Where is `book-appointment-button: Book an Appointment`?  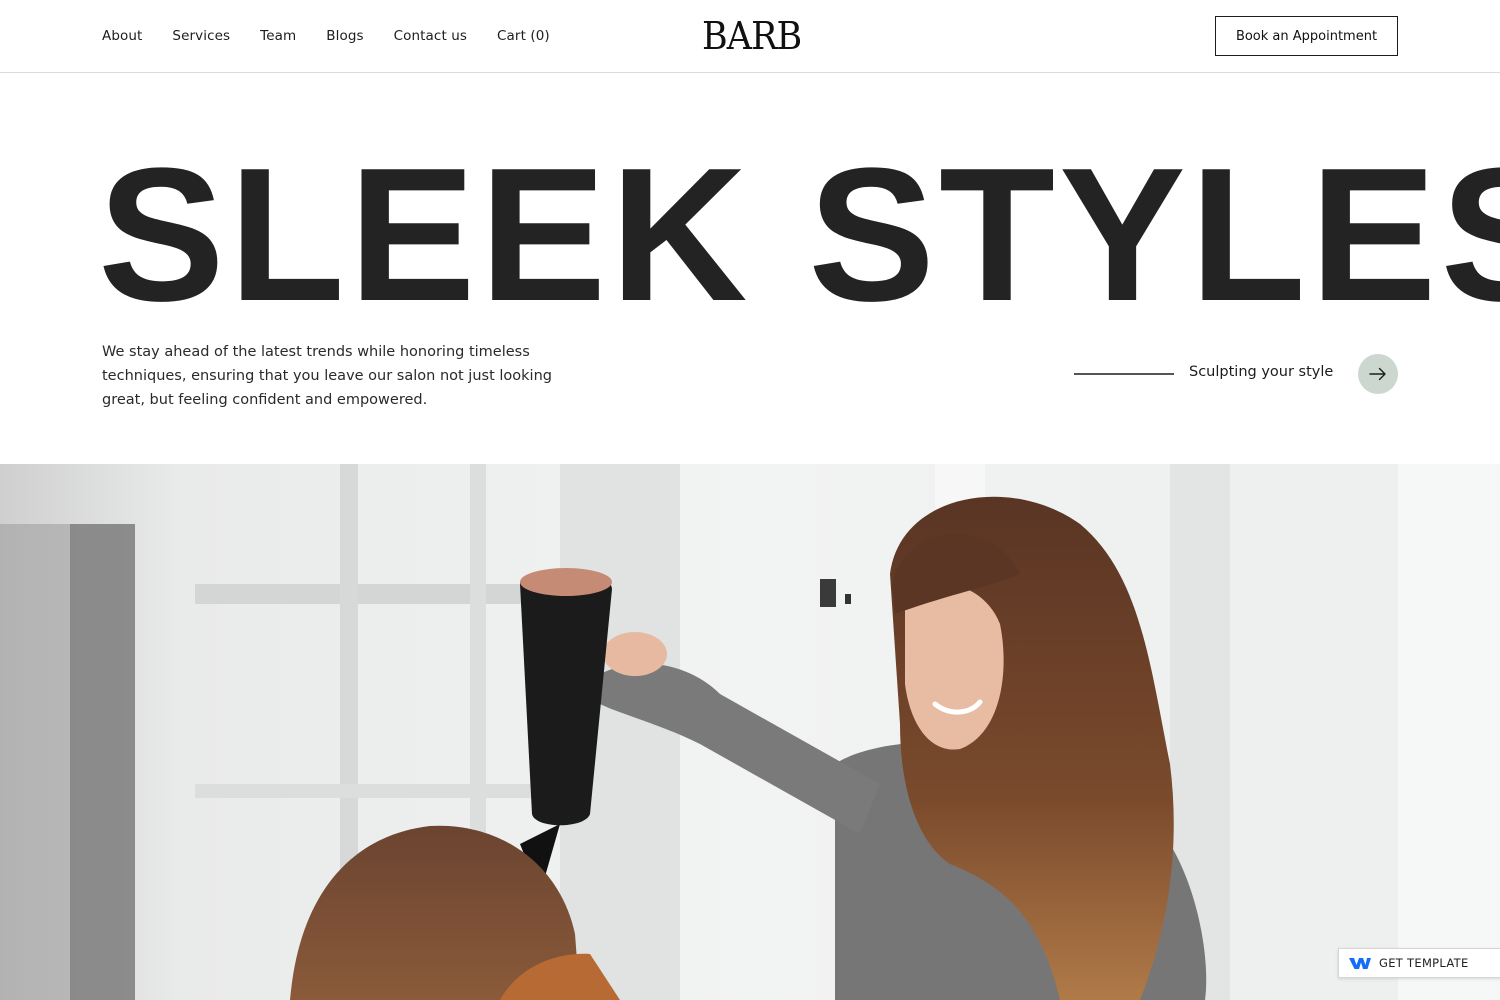
book-appointment-button: Book an Appointment is located at coordinates (1306, 36).